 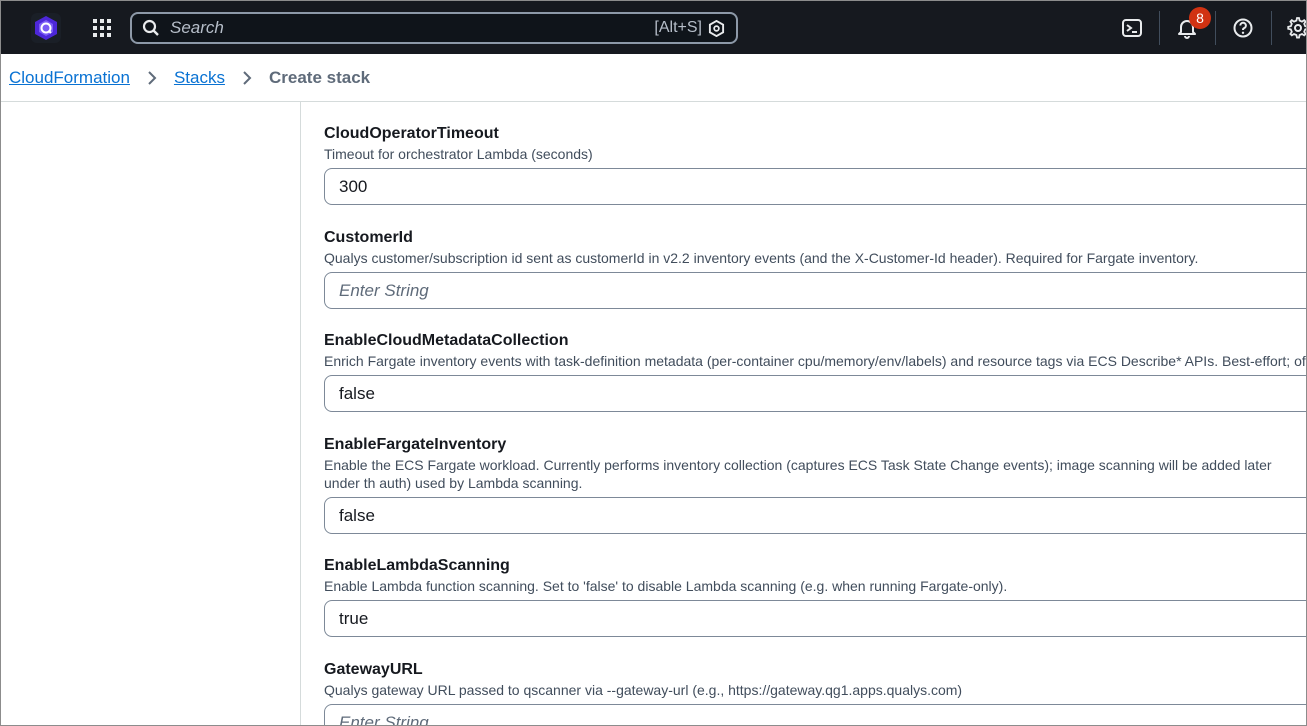 What do you see at coordinates (102, 28) in the screenshot?
I see `services-menu-icon` at bounding box center [102, 28].